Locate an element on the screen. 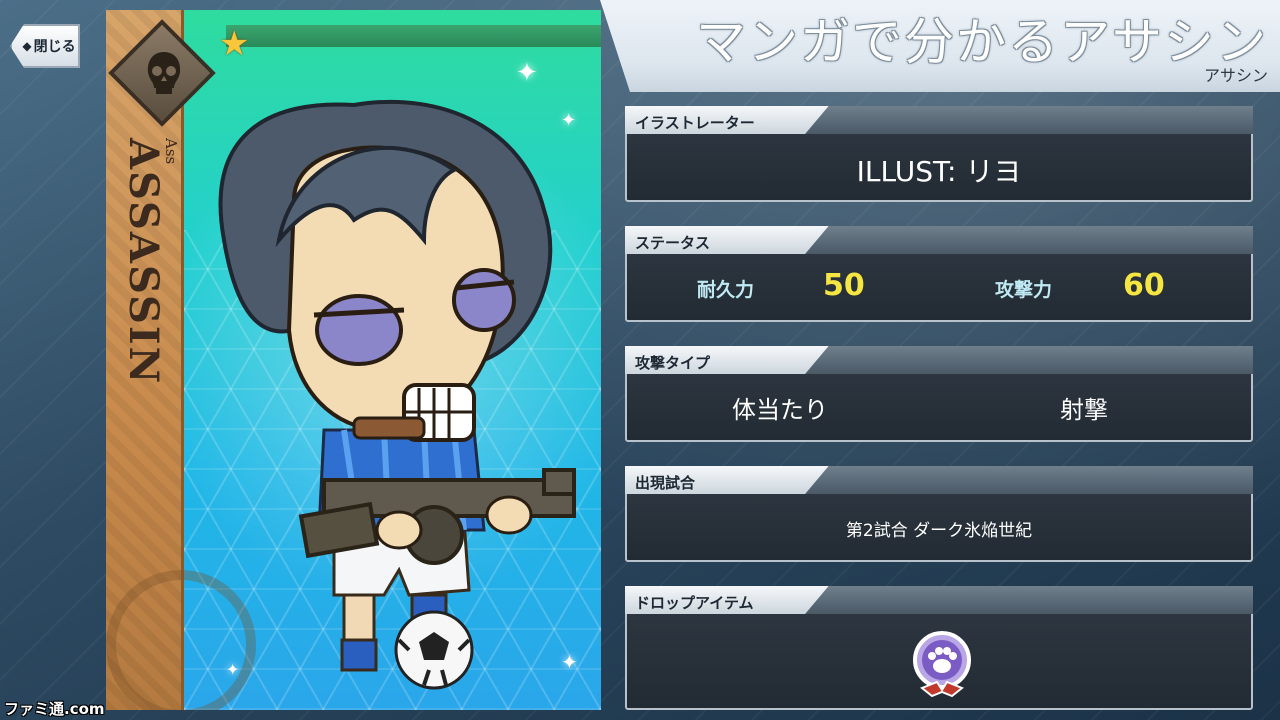 The width and height of the screenshot is (1280, 720). appearance-value: 第2試合 ダーク氷焔世紀 is located at coordinates (939, 531).